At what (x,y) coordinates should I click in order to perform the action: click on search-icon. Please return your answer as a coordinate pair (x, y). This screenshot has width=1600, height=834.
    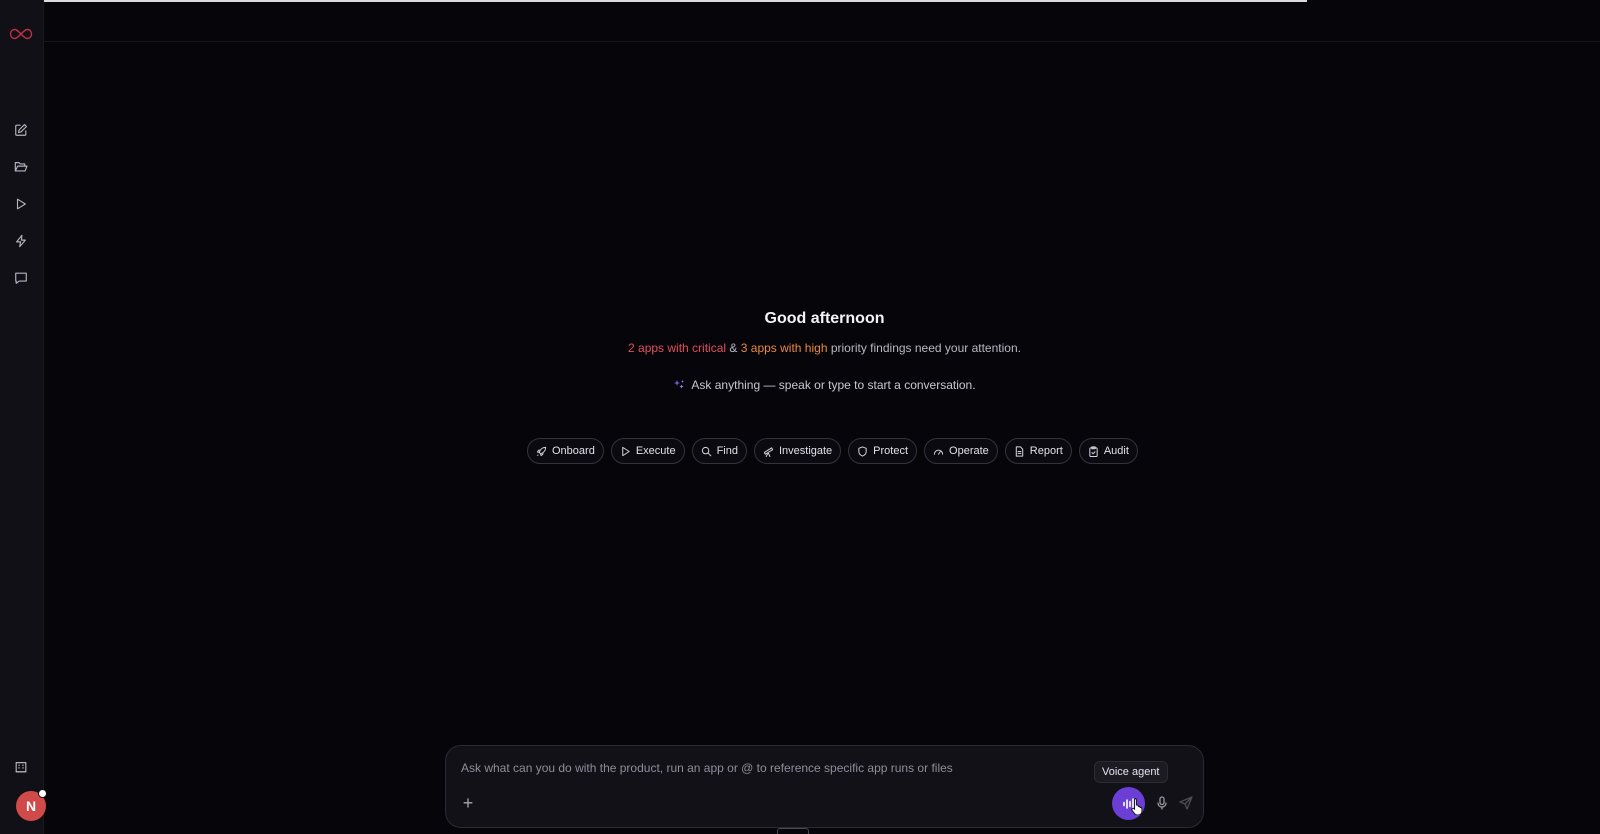
    Looking at the image, I should click on (706, 451).